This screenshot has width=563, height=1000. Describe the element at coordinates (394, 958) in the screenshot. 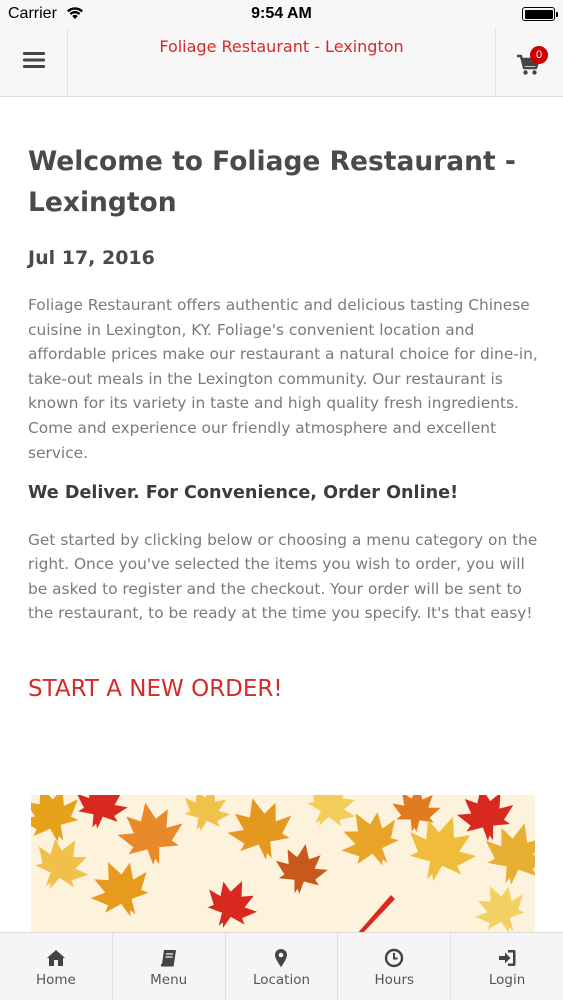

I see `clock-icon` at that location.